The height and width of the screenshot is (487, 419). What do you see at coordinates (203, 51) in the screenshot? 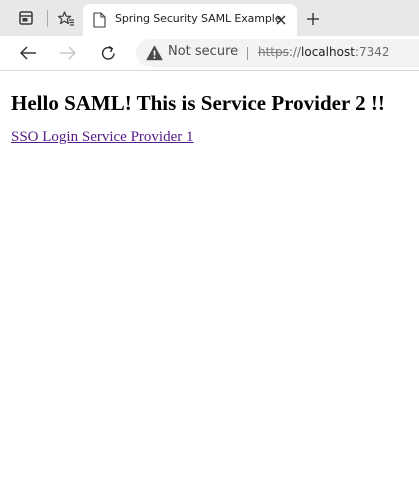
I see `security-label: Not secure` at bounding box center [203, 51].